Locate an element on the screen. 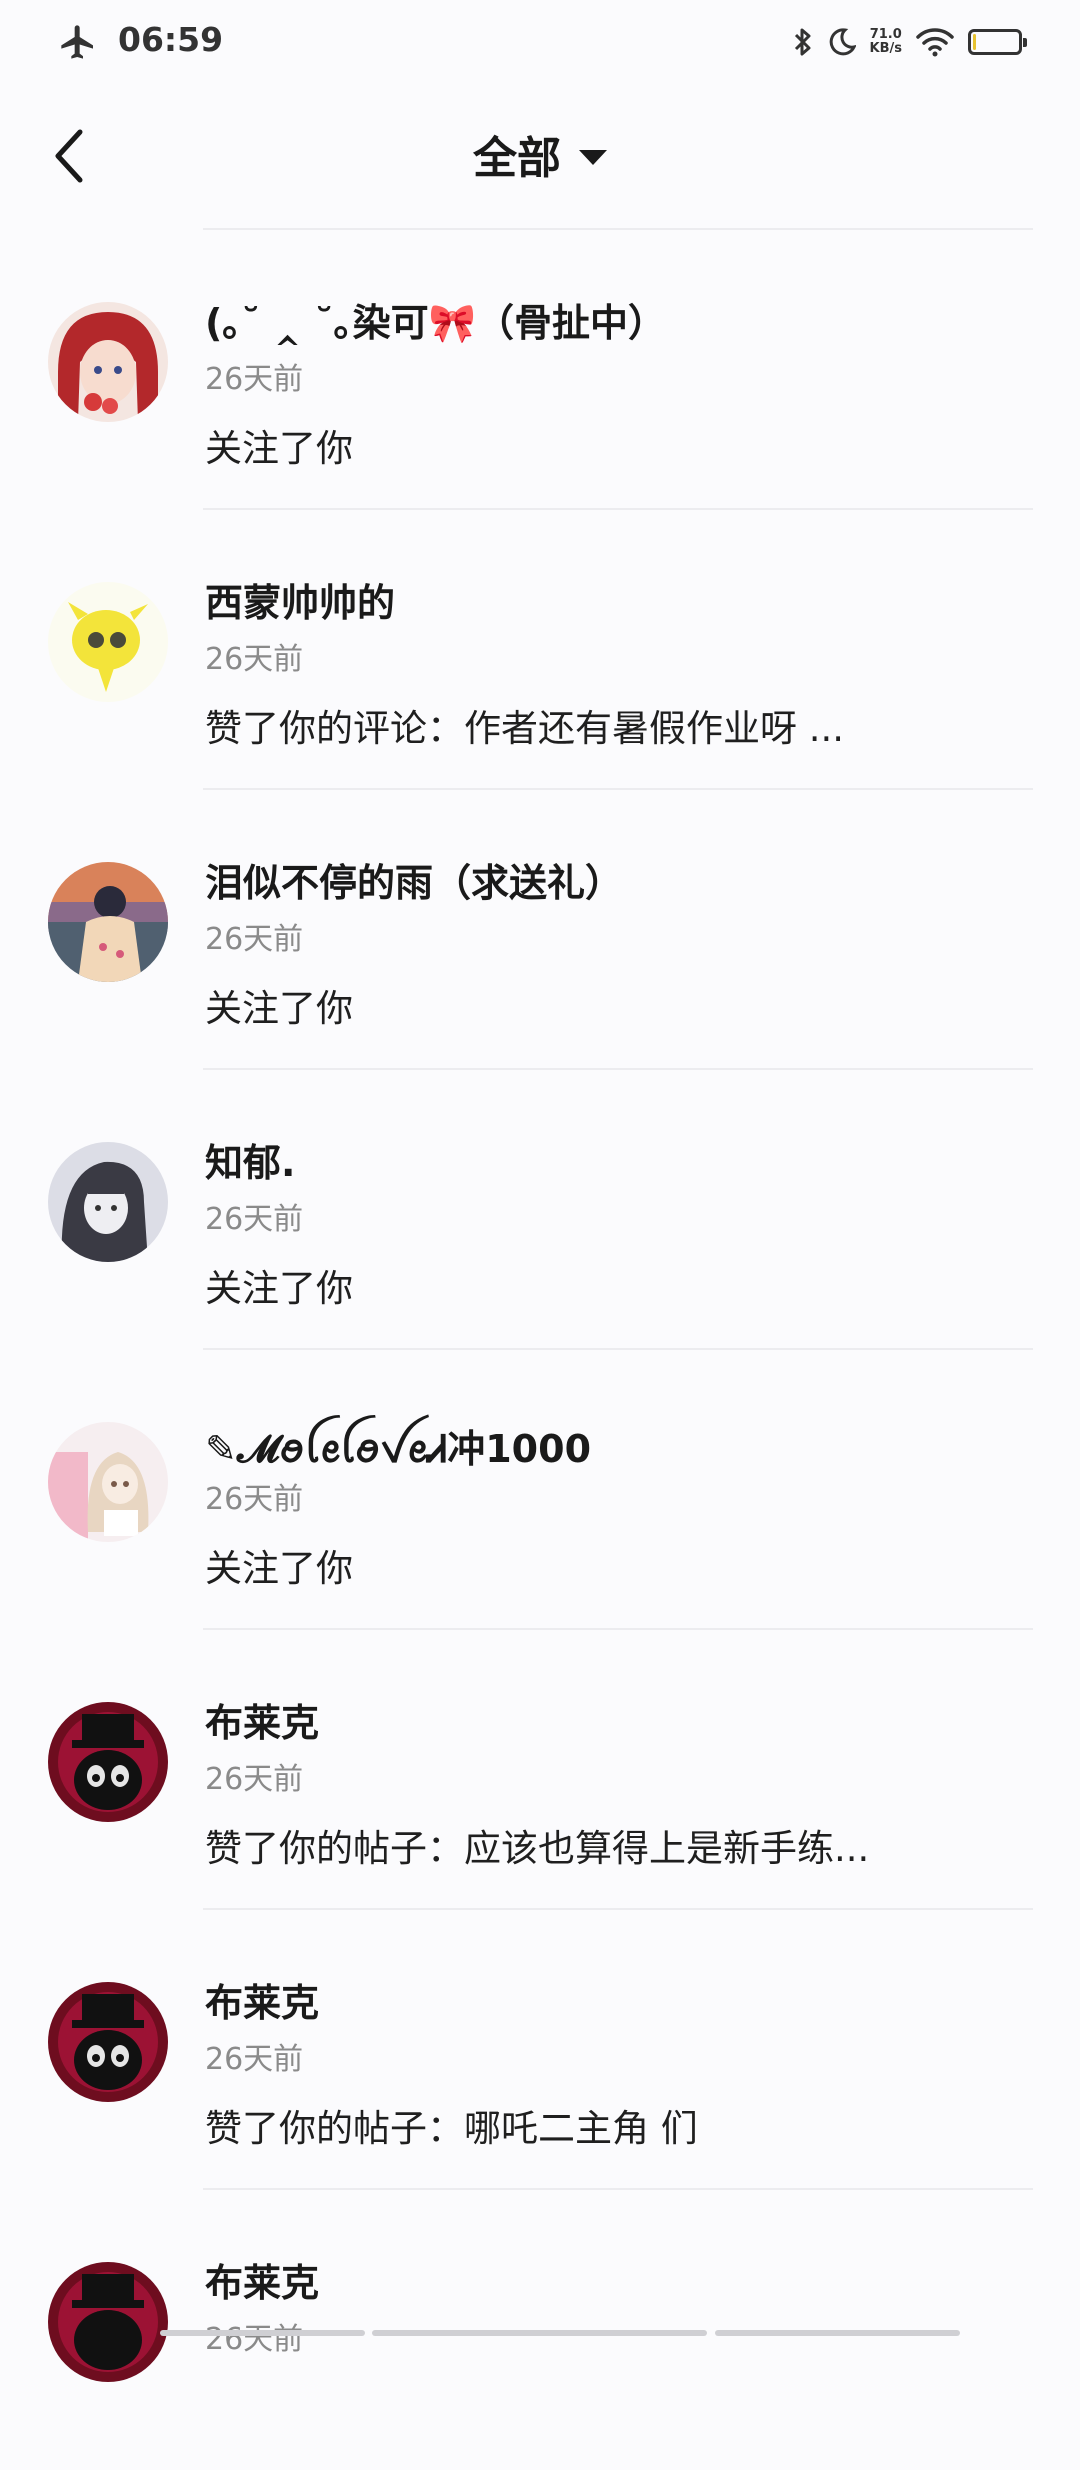  caret-down-icon is located at coordinates (593, 157).